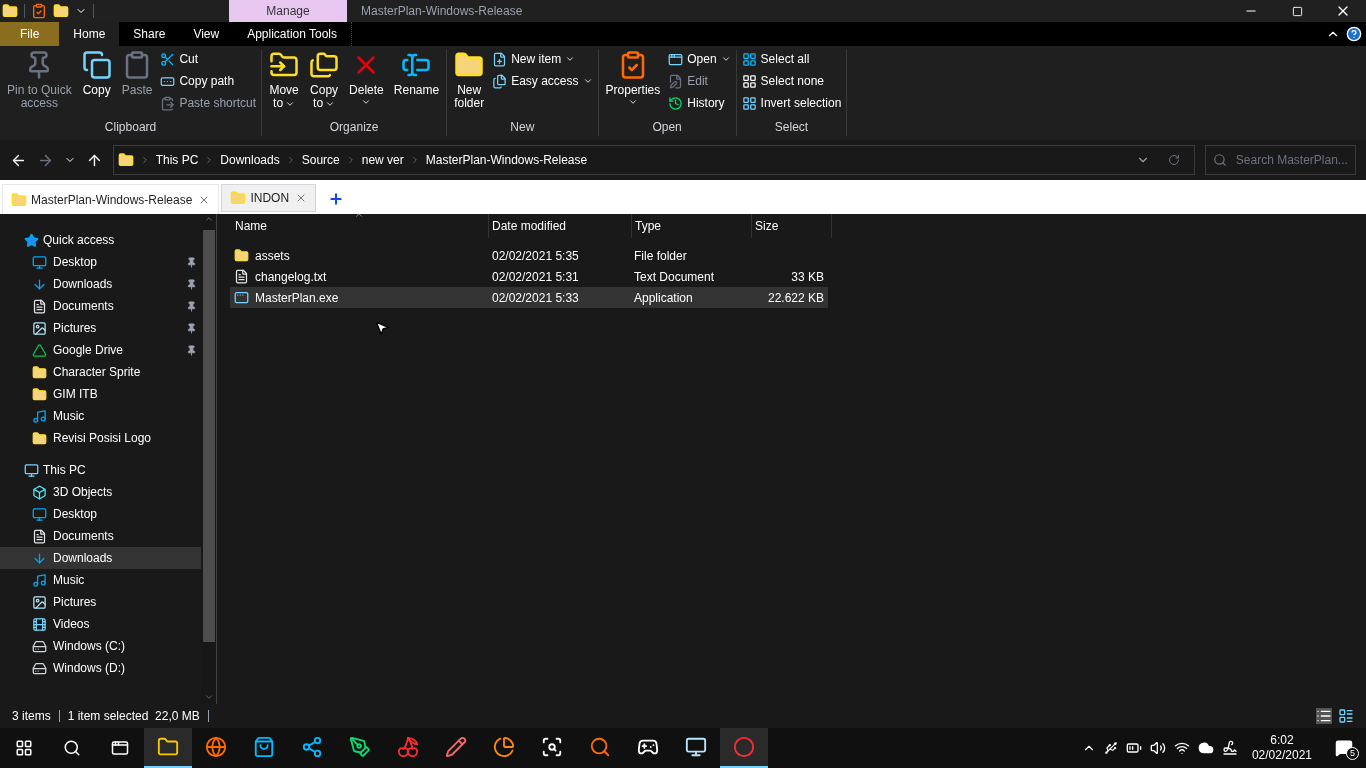 The image size is (1366, 768). What do you see at coordinates (696, 747) in the screenshot?
I see `monitor-icon` at bounding box center [696, 747].